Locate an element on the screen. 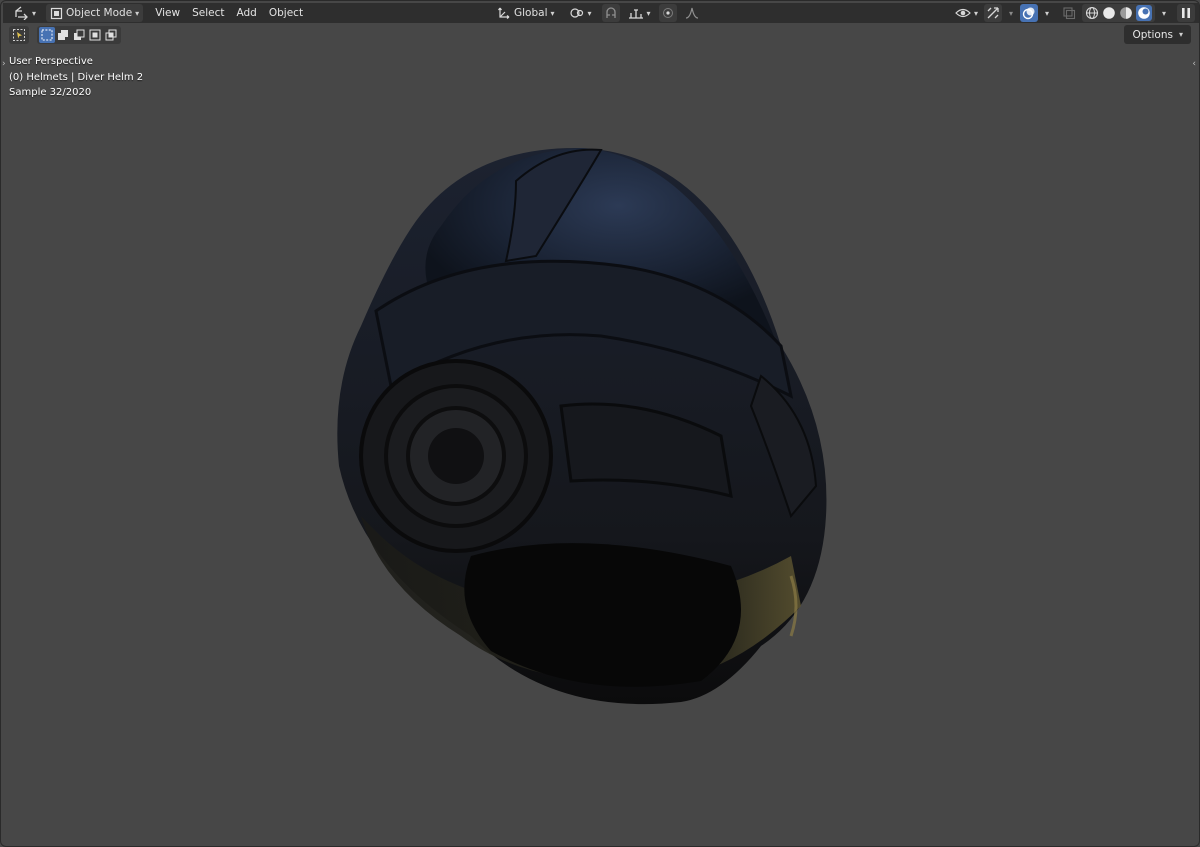 The image size is (1200, 847). pivot-point-icon is located at coordinates (577, 13).